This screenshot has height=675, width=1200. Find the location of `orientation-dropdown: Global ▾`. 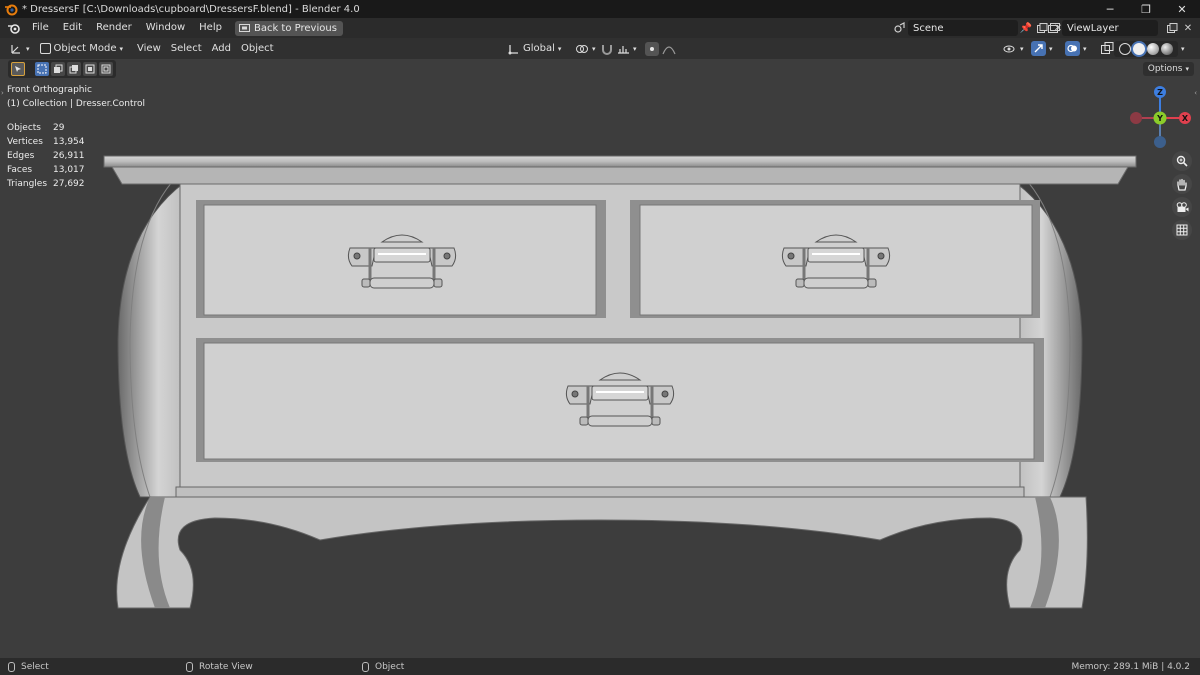

orientation-dropdown: Global ▾ is located at coordinates (534, 49).